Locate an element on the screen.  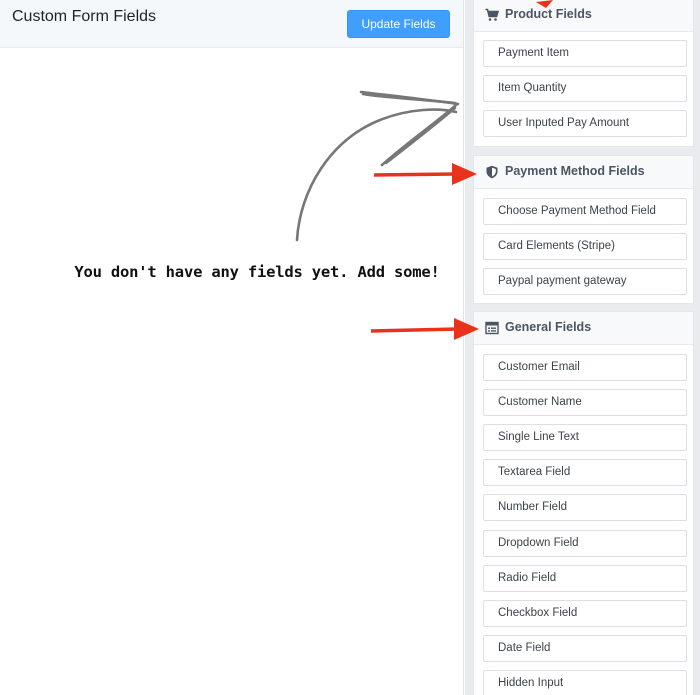
form-list-icon is located at coordinates (492, 328).